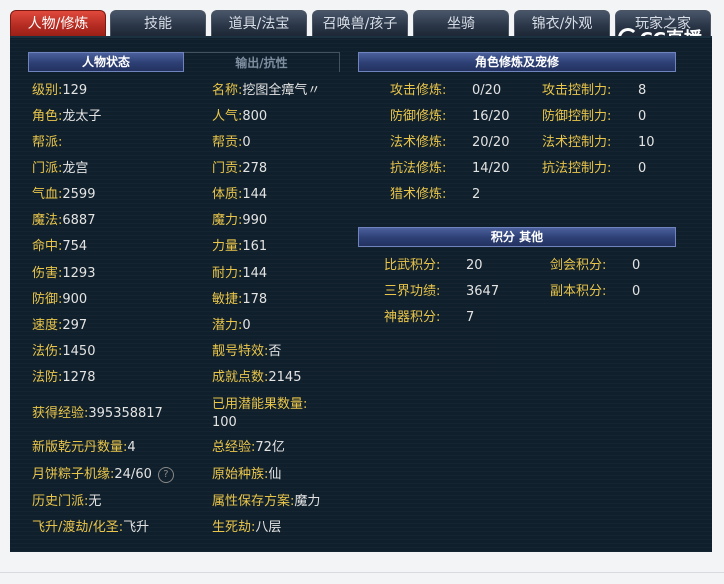 This screenshot has width=724, height=584. Describe the element at coordinates (577, 90) in the screenshot. I see `control-label: 攻击控制力:` at that location.